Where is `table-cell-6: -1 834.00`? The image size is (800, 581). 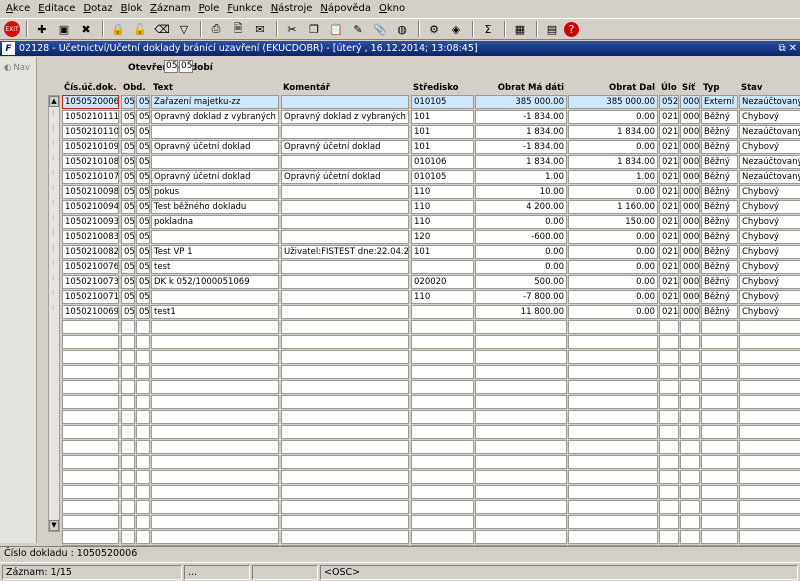 table-cell-6: -1 834.00 is located at coordinates (521, 147).